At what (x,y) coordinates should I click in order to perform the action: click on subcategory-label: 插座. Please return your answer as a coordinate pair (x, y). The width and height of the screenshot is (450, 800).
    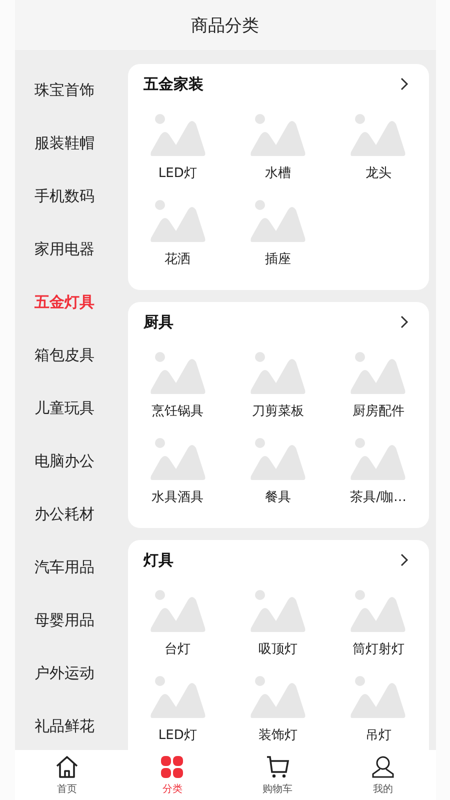
    Looking at the image, I should click on (277, 259).